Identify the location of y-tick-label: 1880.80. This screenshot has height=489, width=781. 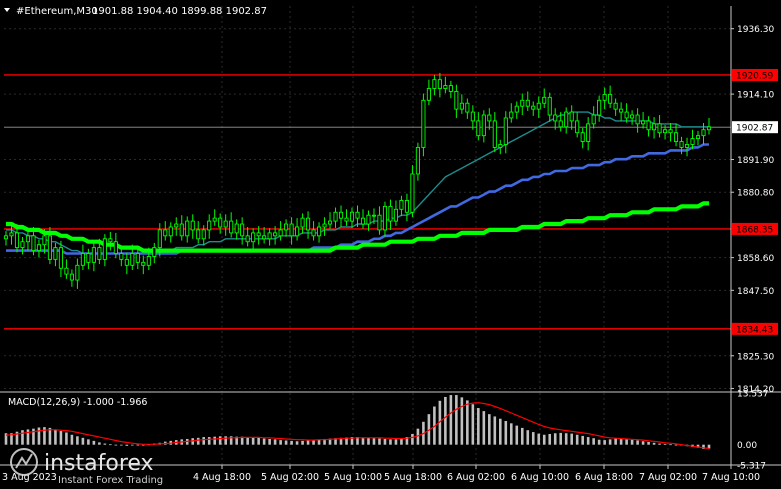
(755, 194).